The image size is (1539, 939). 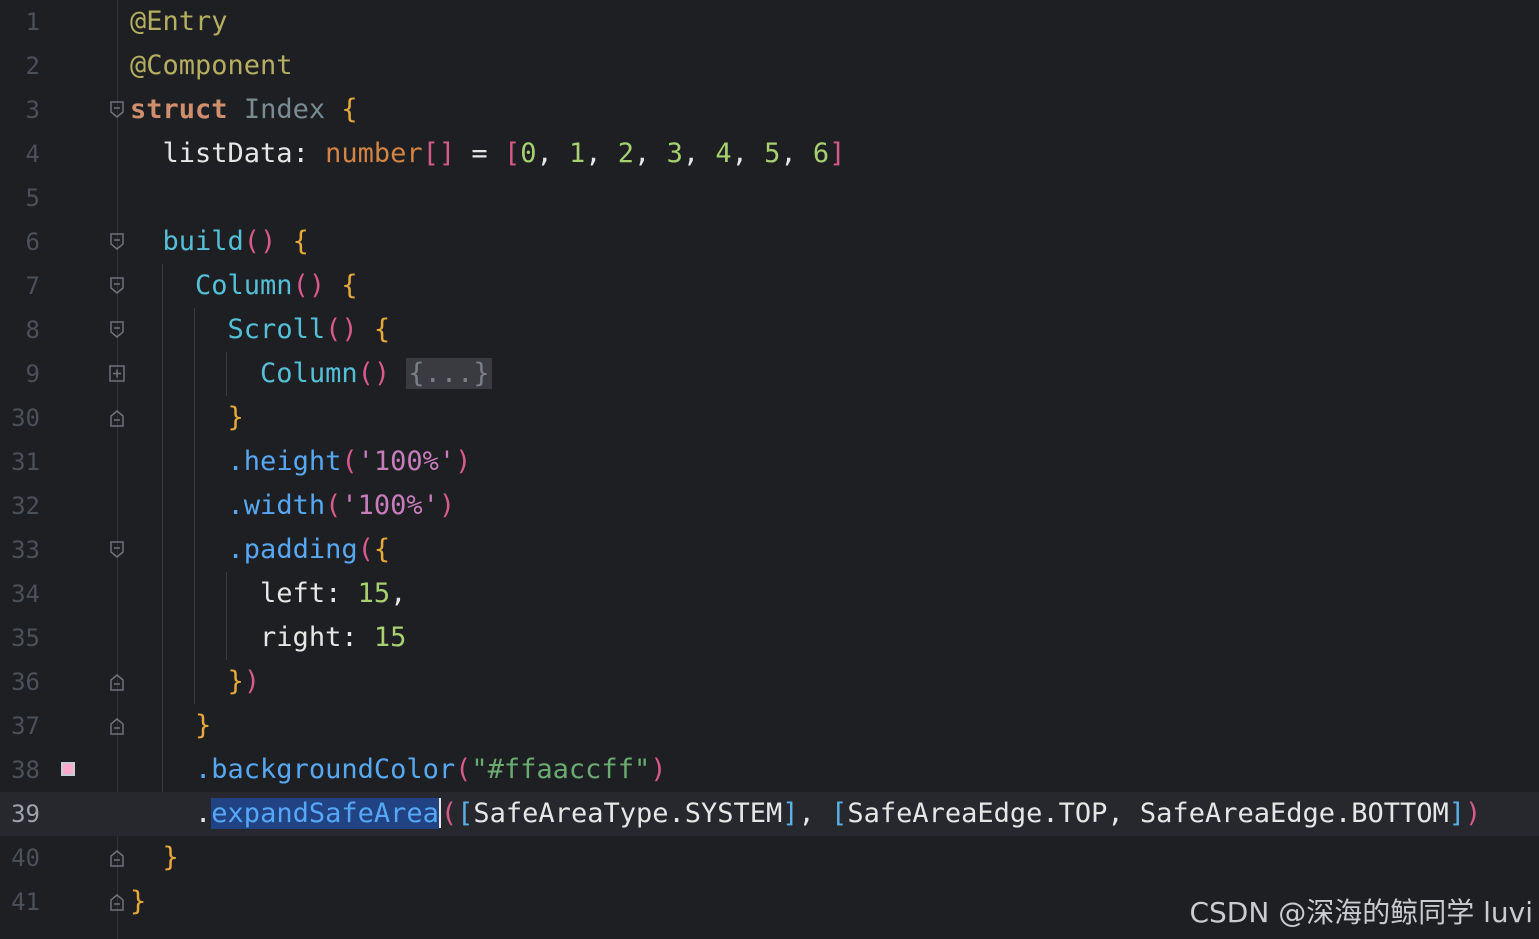 I want to click on code-line: 31 .height('100%'), so click(x=769, y=462).